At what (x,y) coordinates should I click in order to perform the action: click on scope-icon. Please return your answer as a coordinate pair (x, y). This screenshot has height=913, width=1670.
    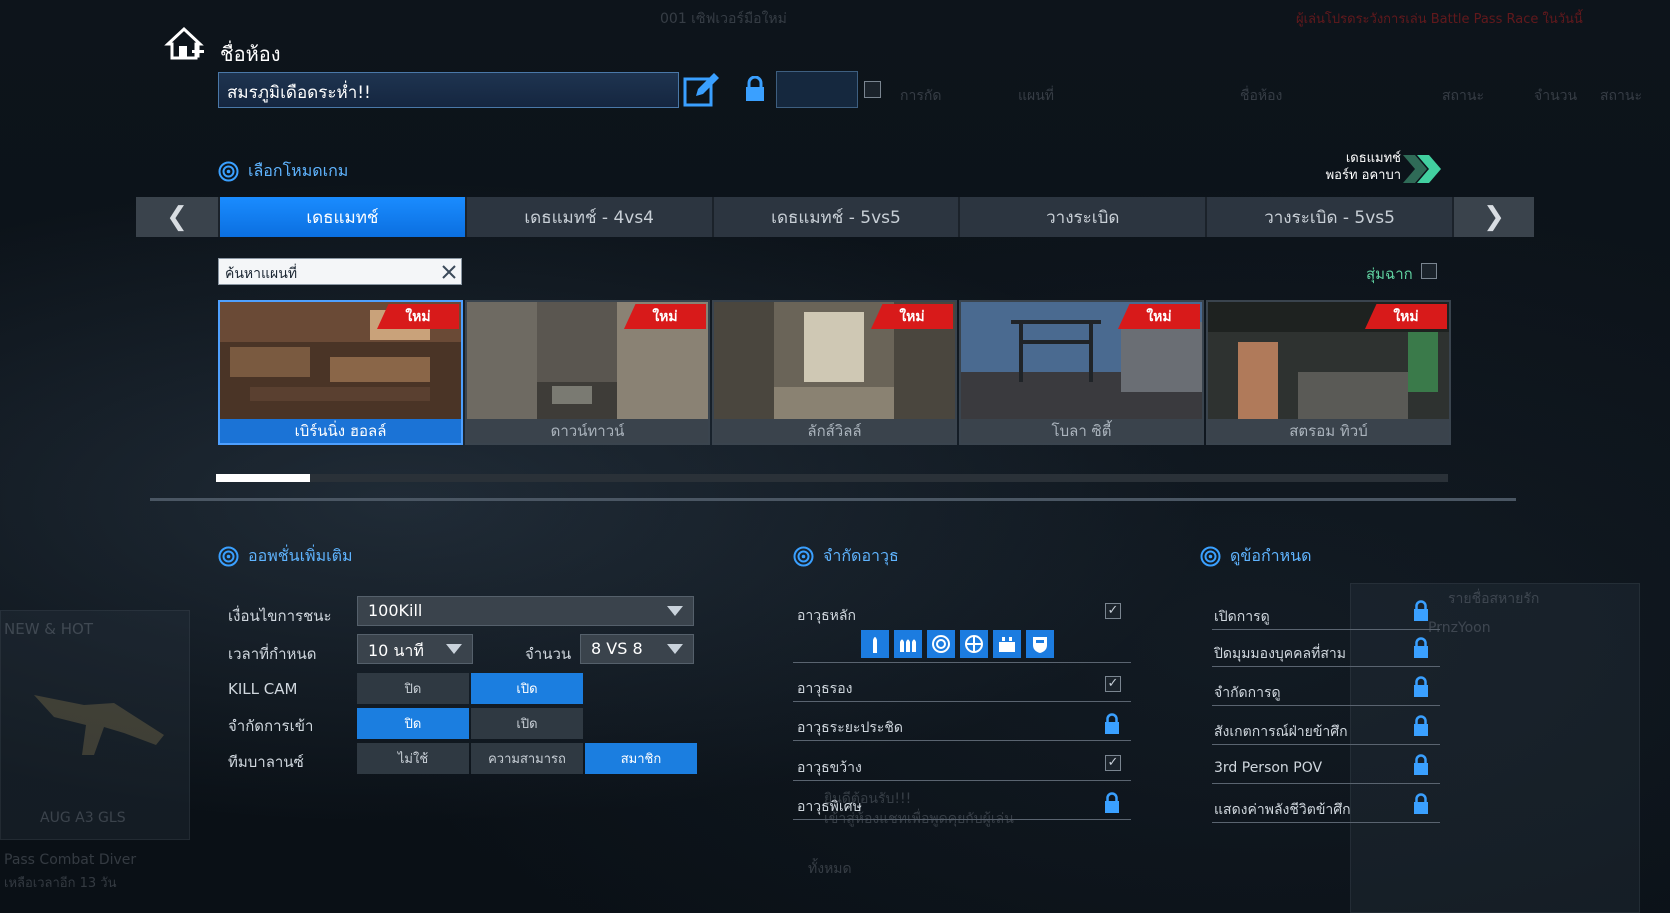
    Looking at the image, I should click on (941, 644).